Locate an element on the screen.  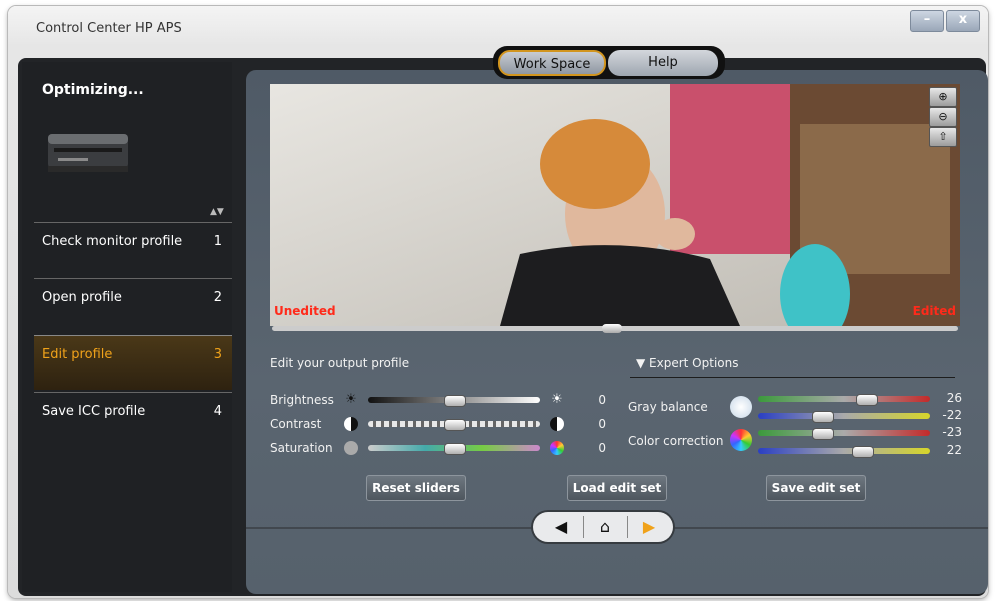
gray-balance-green-red-slider is located at coordinates (844, 399).